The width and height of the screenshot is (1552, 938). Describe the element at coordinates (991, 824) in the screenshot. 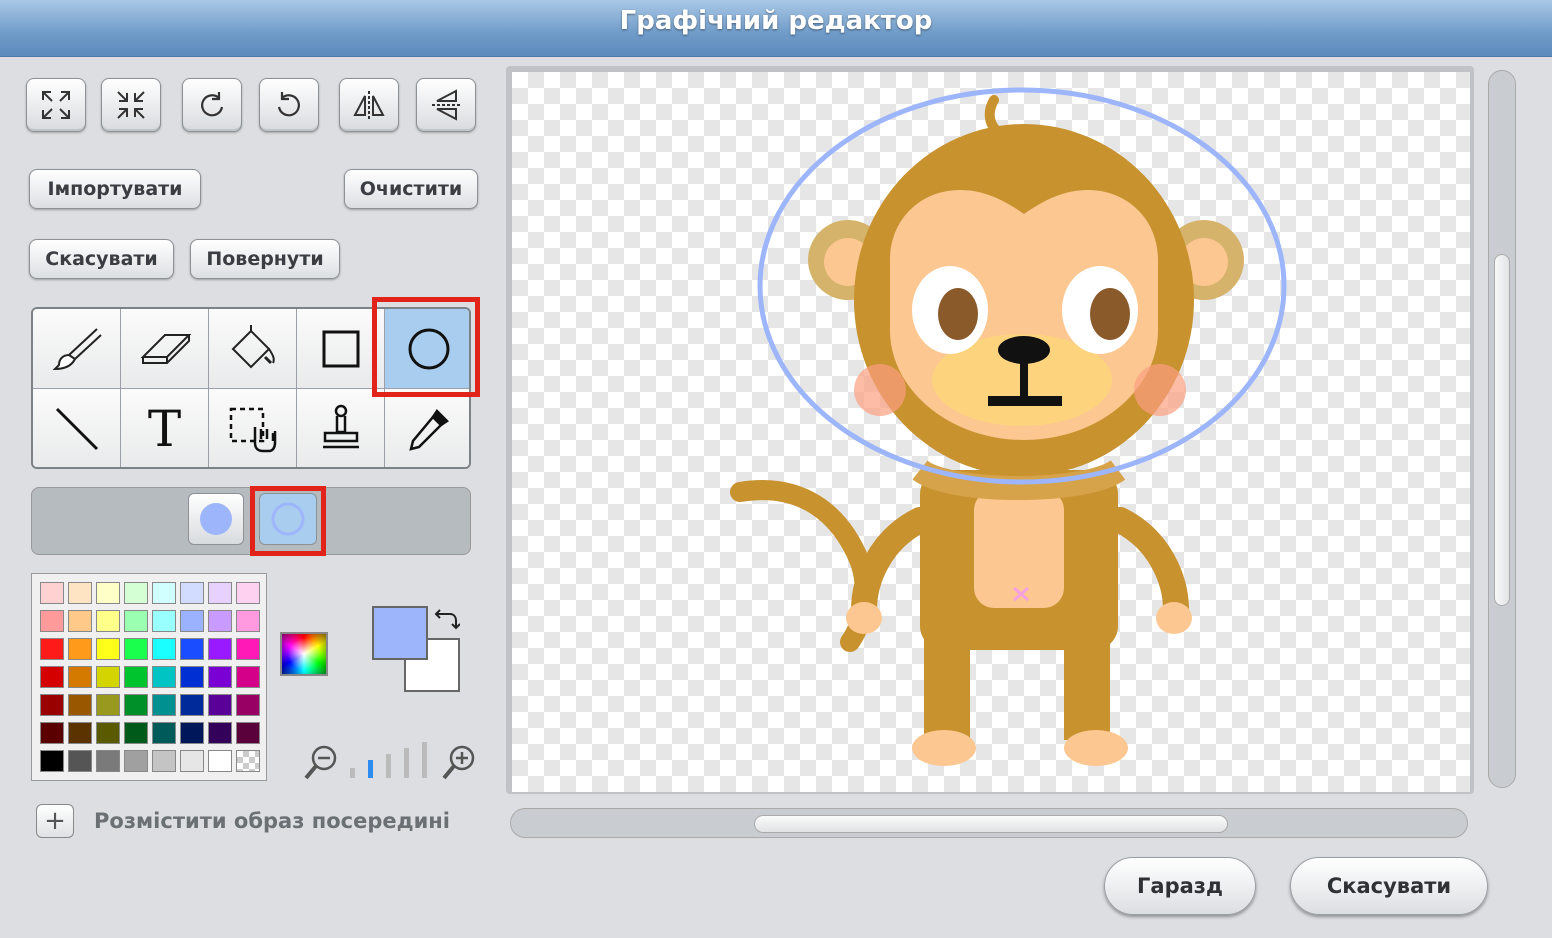

I see `horizontal-scroll-thumb` at that location.